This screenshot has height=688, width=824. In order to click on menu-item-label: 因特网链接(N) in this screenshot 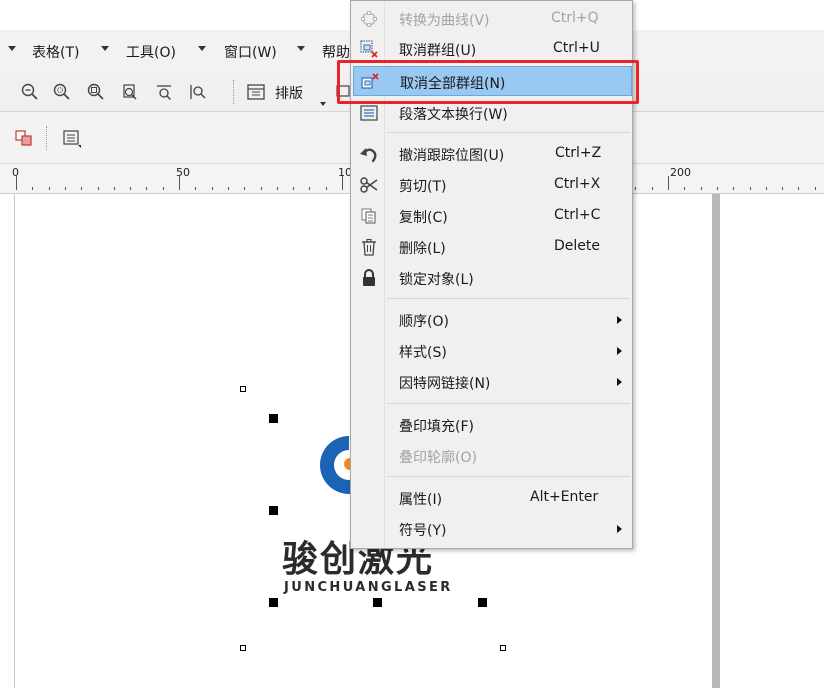, I will do `click(445, 384)`.